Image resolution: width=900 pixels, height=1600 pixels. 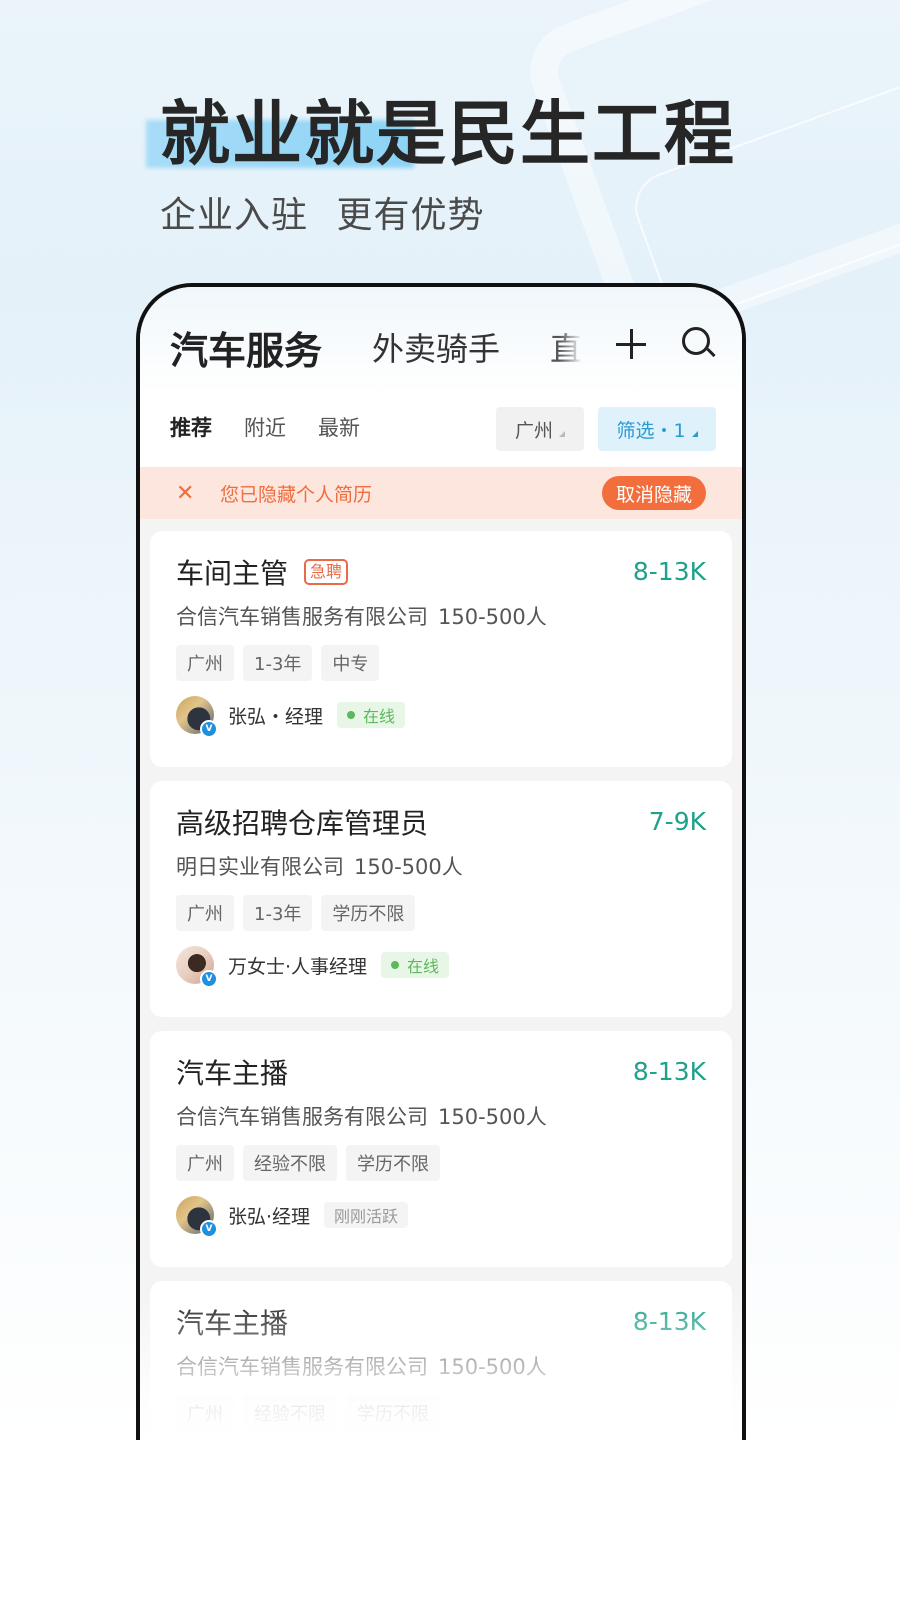 What do you see at coordinates (302, 823) in the screenshot?
I see `job-title: 高级招聘仓库管理员` at bounding box center [302, 823].